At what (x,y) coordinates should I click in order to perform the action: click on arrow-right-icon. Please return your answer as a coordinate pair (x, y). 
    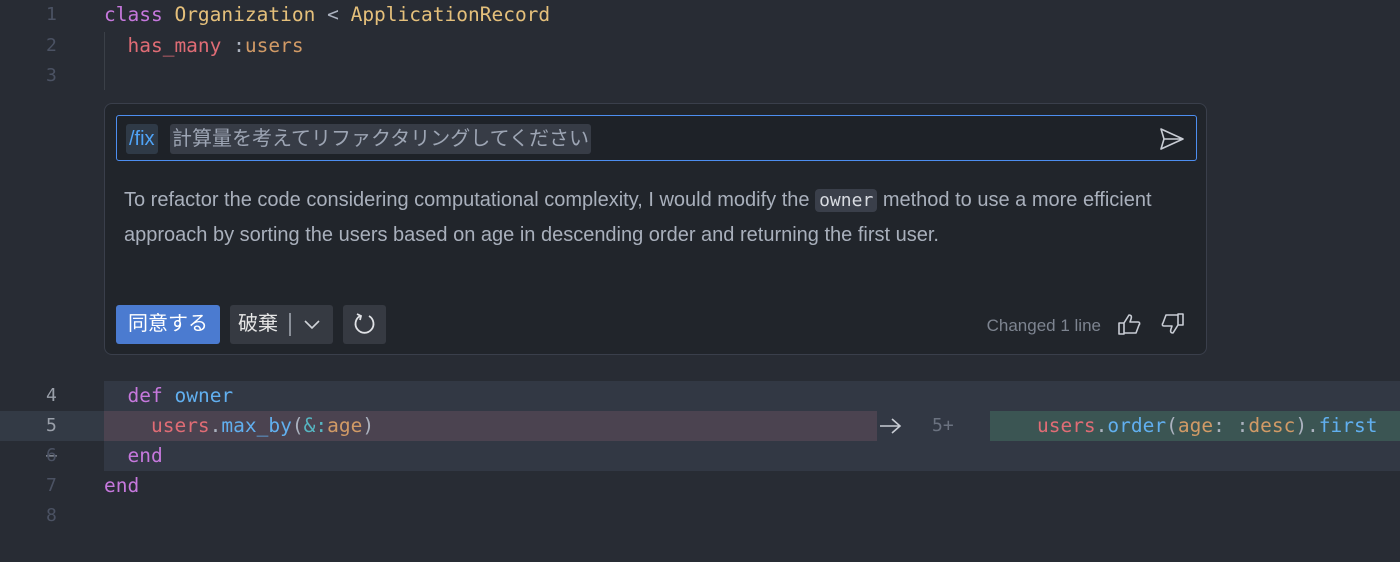
    Looking at the image, I should click on (891, 426).